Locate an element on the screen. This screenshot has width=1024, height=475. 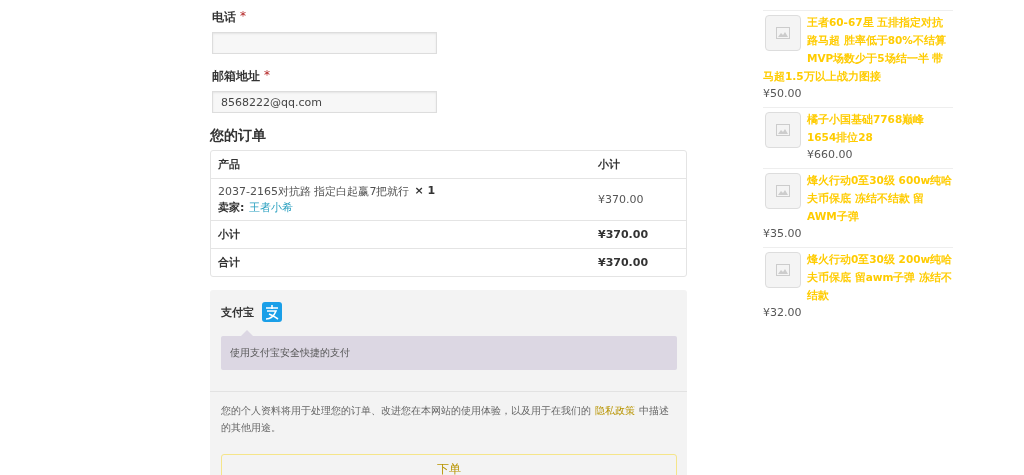
privacy-link: 隐私政策 is located at coordinates (615, 410).